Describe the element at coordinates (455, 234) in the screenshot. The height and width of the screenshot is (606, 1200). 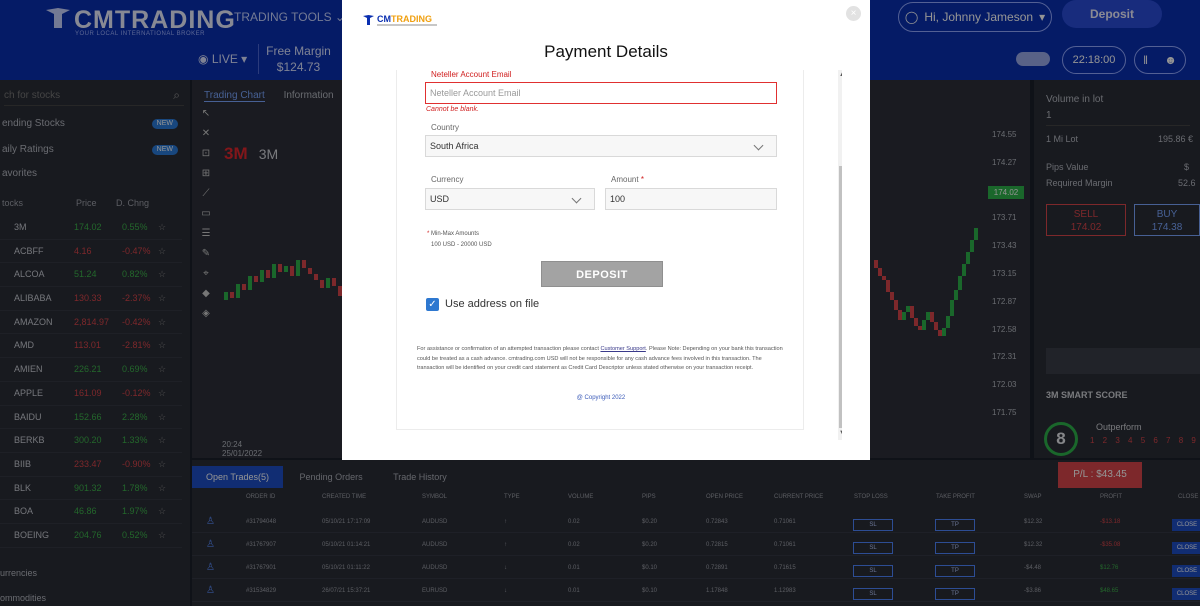
I see `min-max-title-text: Min-Max Amounts` at that location.